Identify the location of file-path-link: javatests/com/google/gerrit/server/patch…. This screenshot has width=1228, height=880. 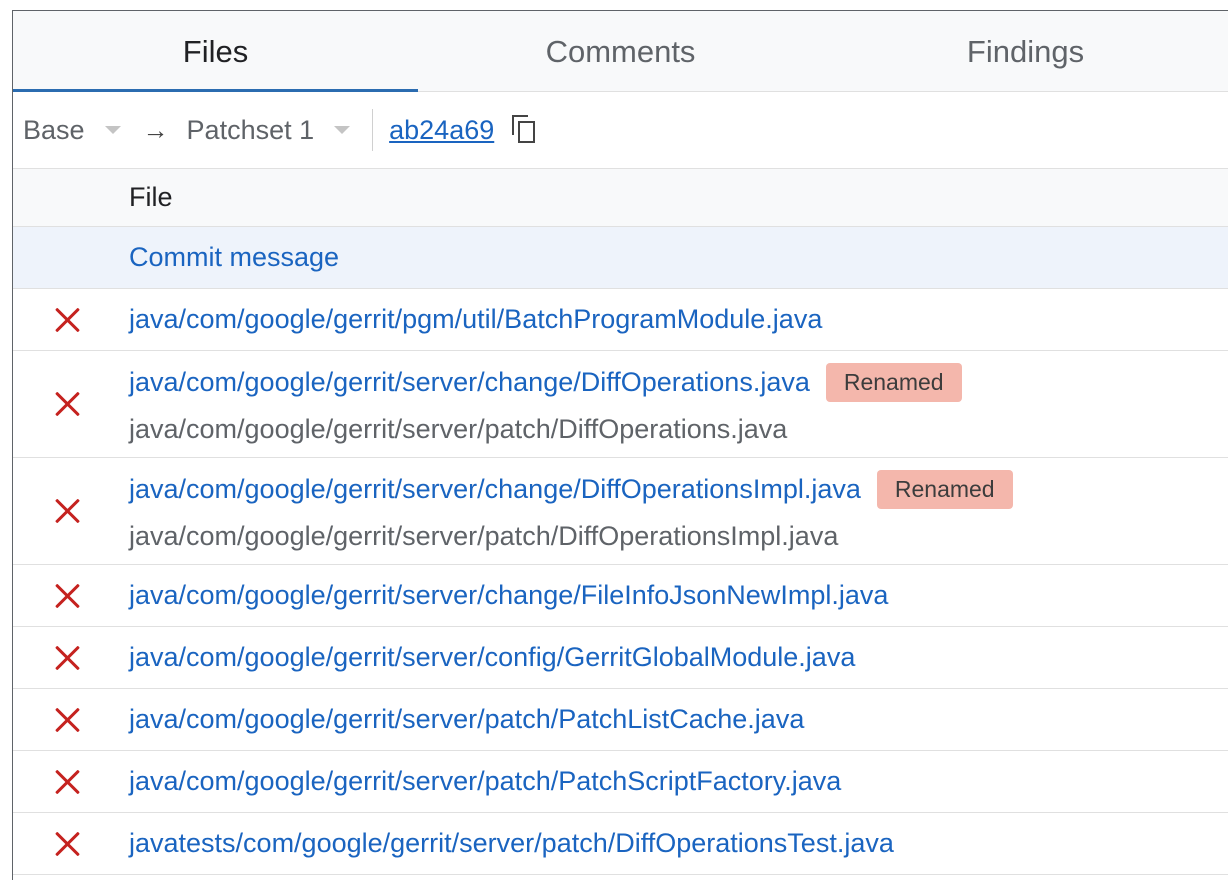
(511, 843).